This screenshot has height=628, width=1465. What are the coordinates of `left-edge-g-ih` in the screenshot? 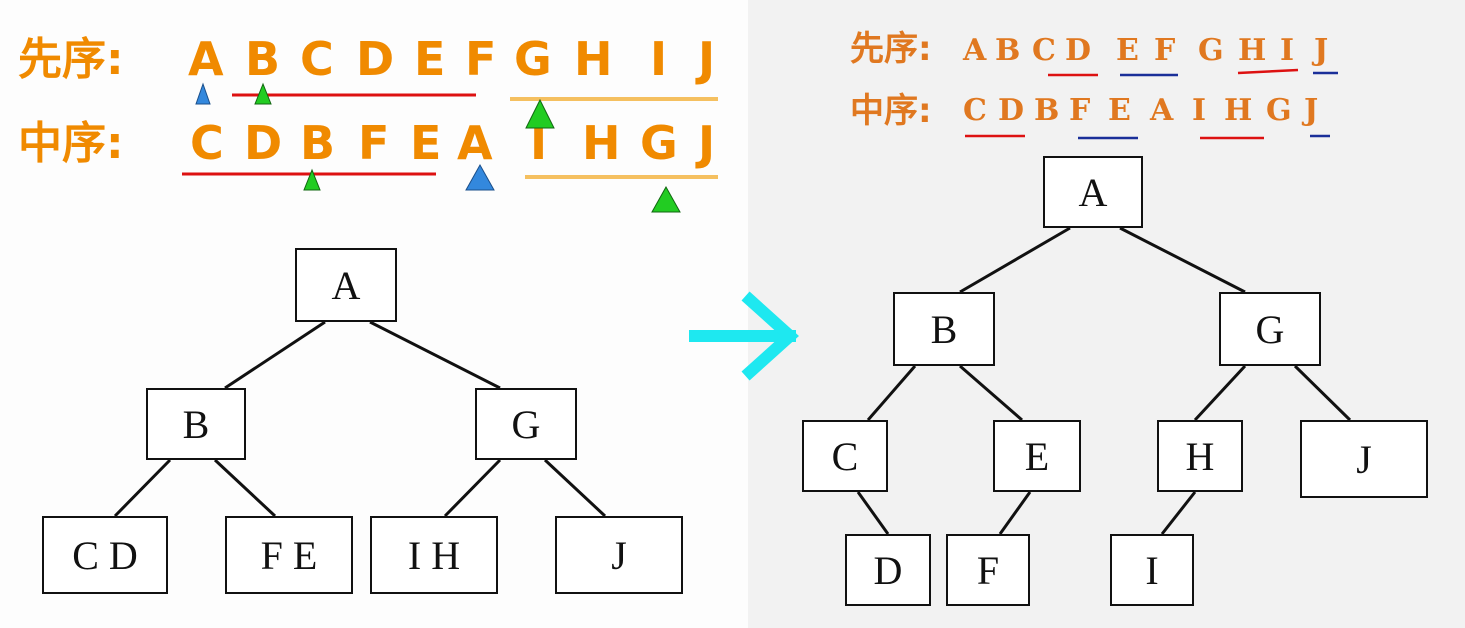 It's located at (472, 488).